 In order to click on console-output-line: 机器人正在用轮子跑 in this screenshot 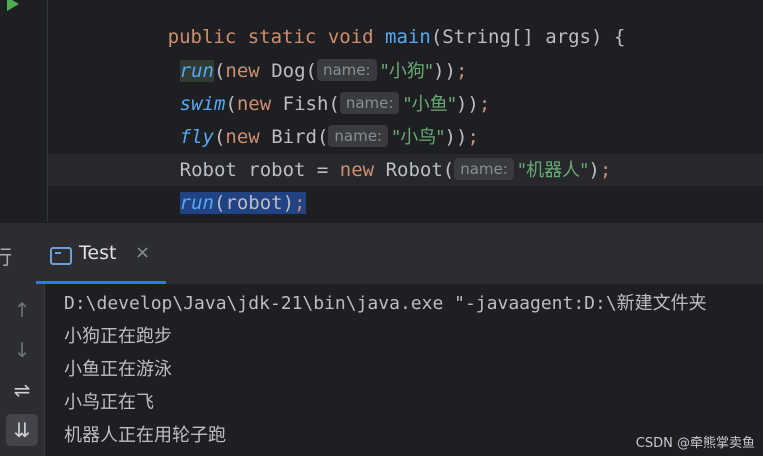, I will do `click(145, 435)`.